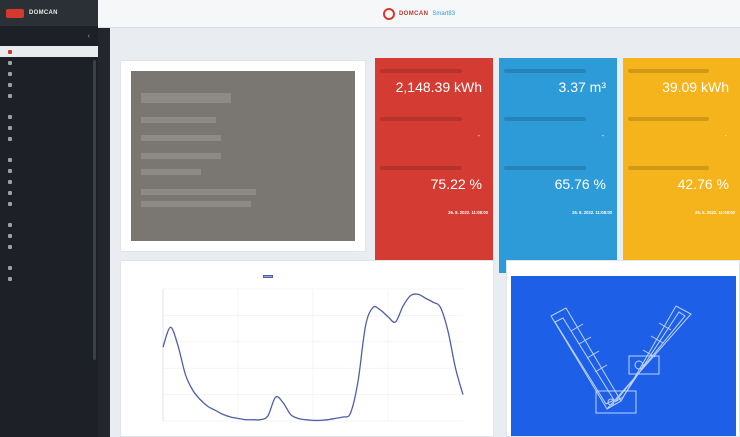 The image size is (740, 437). Describe the element at coordinates (94, 210) in the screenshot. I see `sidebar-scrollbar` at that location.